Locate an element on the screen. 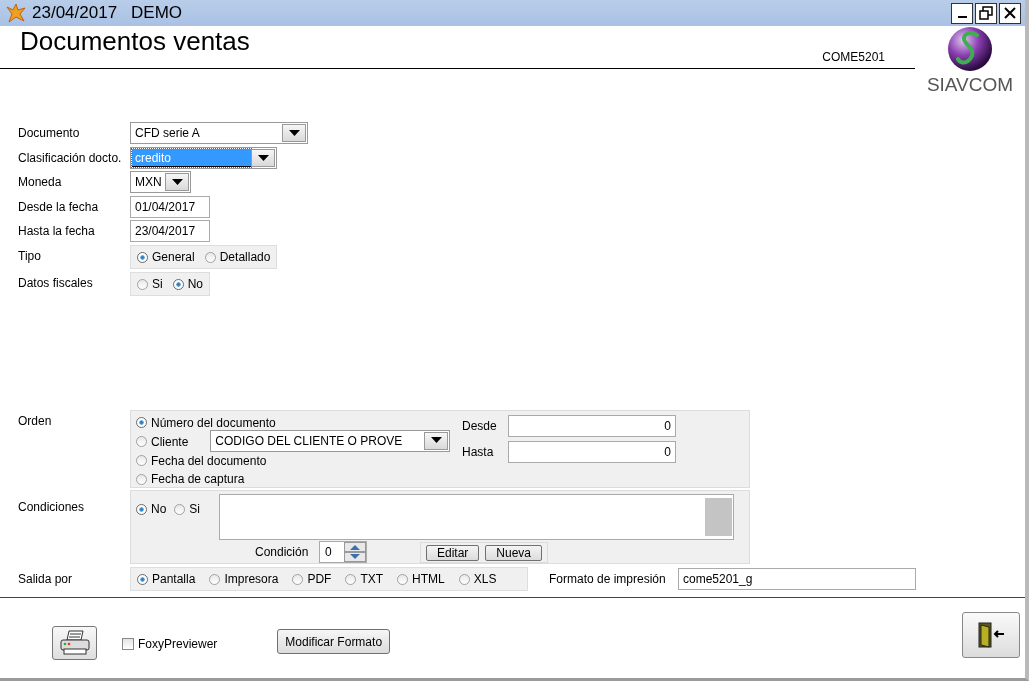 This screenshot has height=681, width=1029. restore-button is located at coordinates (986, 13).